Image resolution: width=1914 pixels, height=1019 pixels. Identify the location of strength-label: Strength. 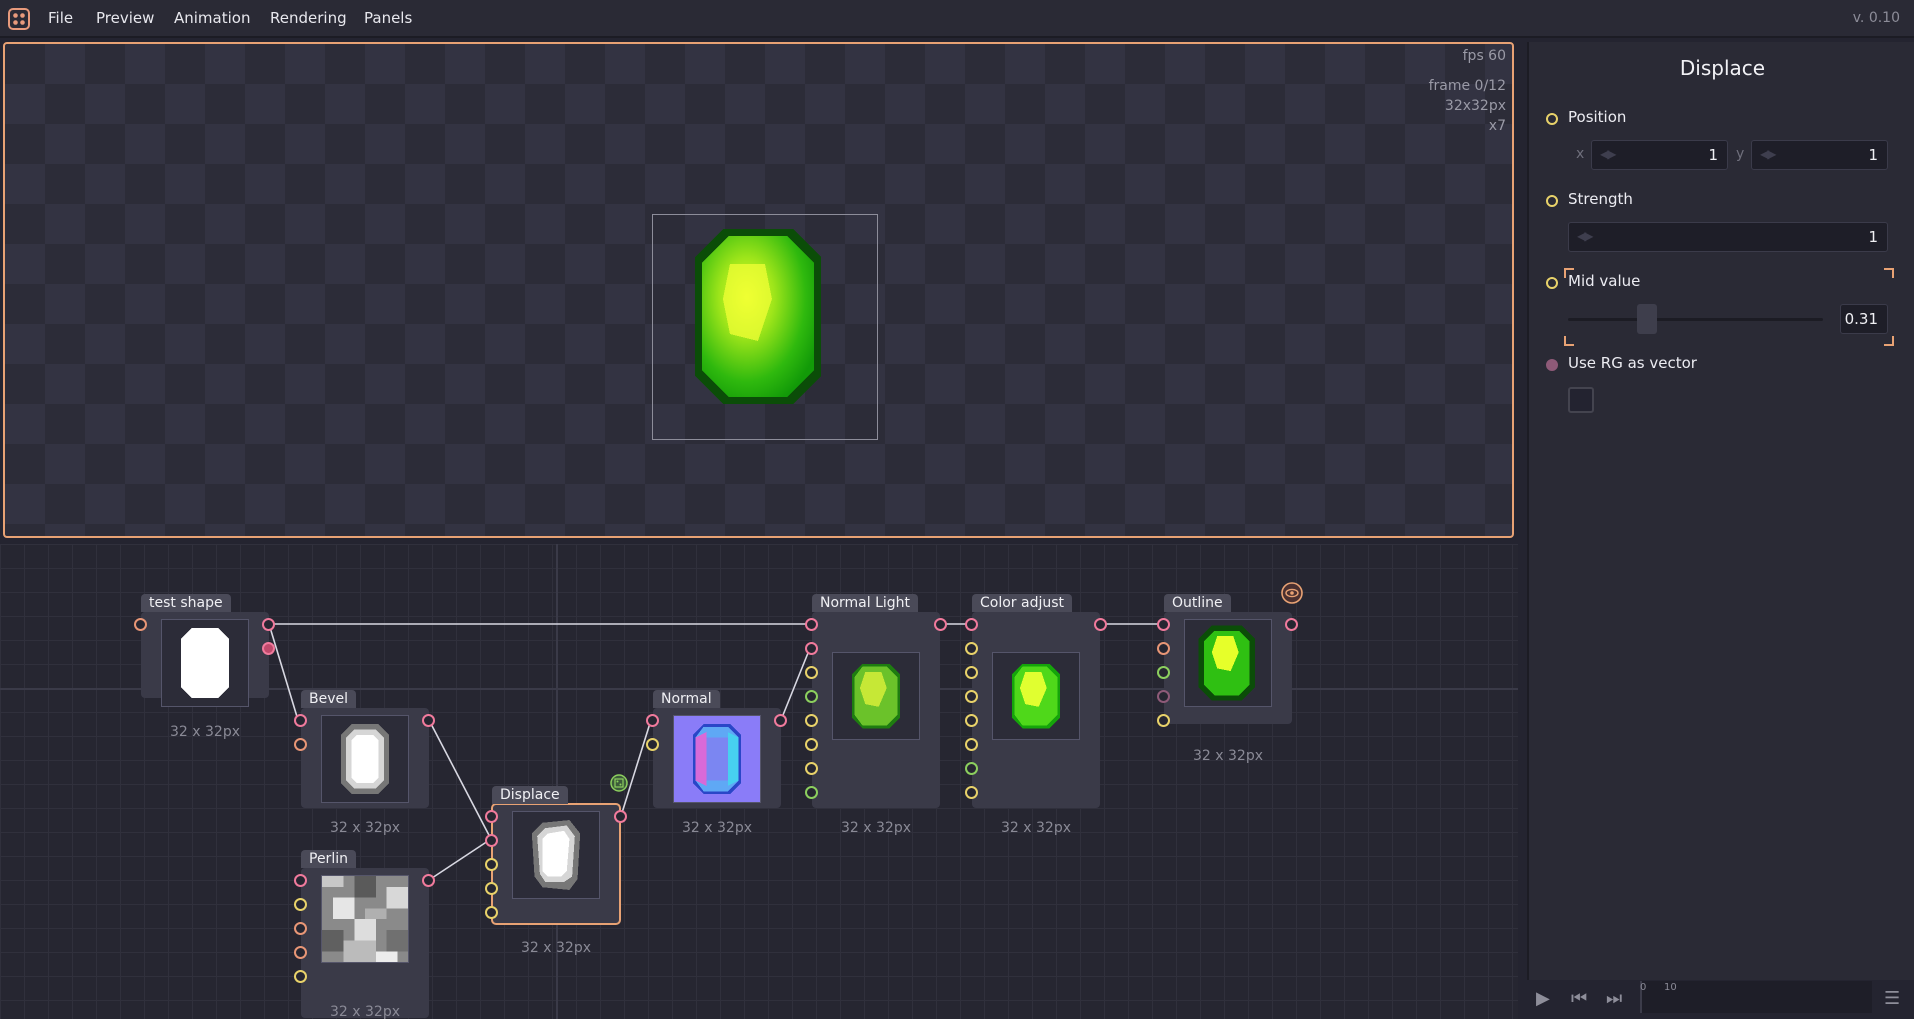
(1600, 199).